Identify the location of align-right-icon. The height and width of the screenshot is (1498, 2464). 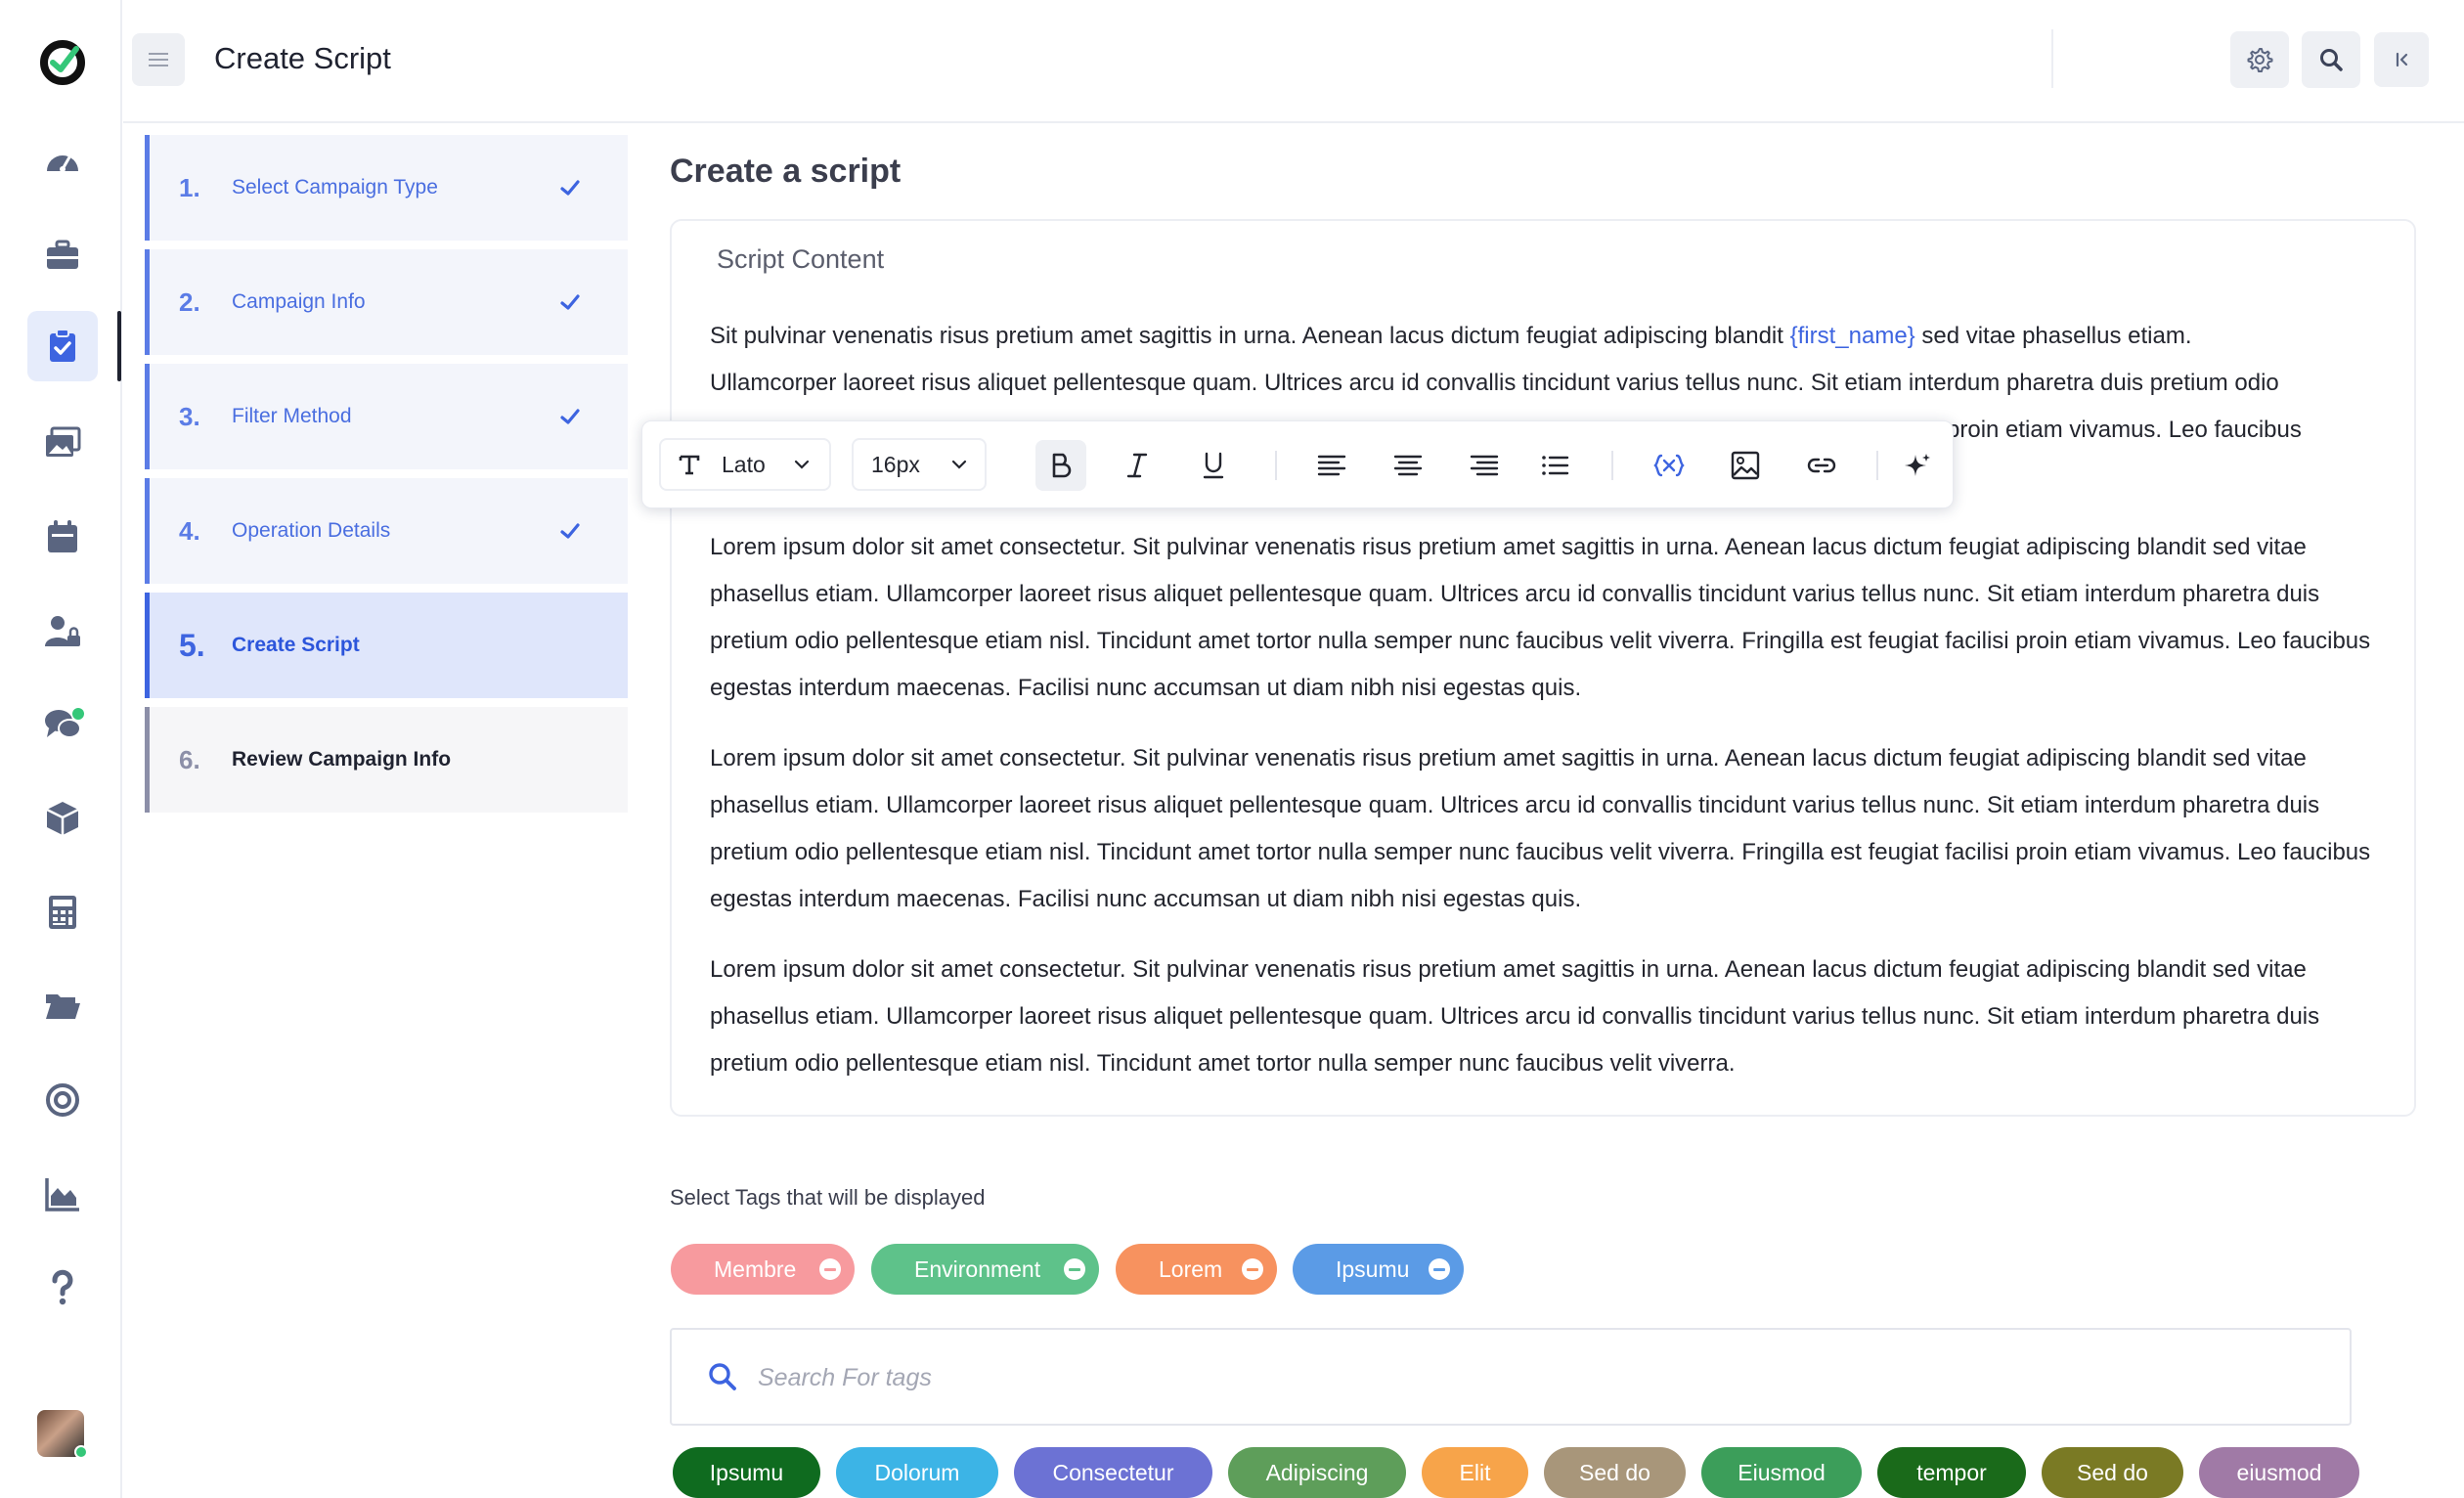
(1484, 465).